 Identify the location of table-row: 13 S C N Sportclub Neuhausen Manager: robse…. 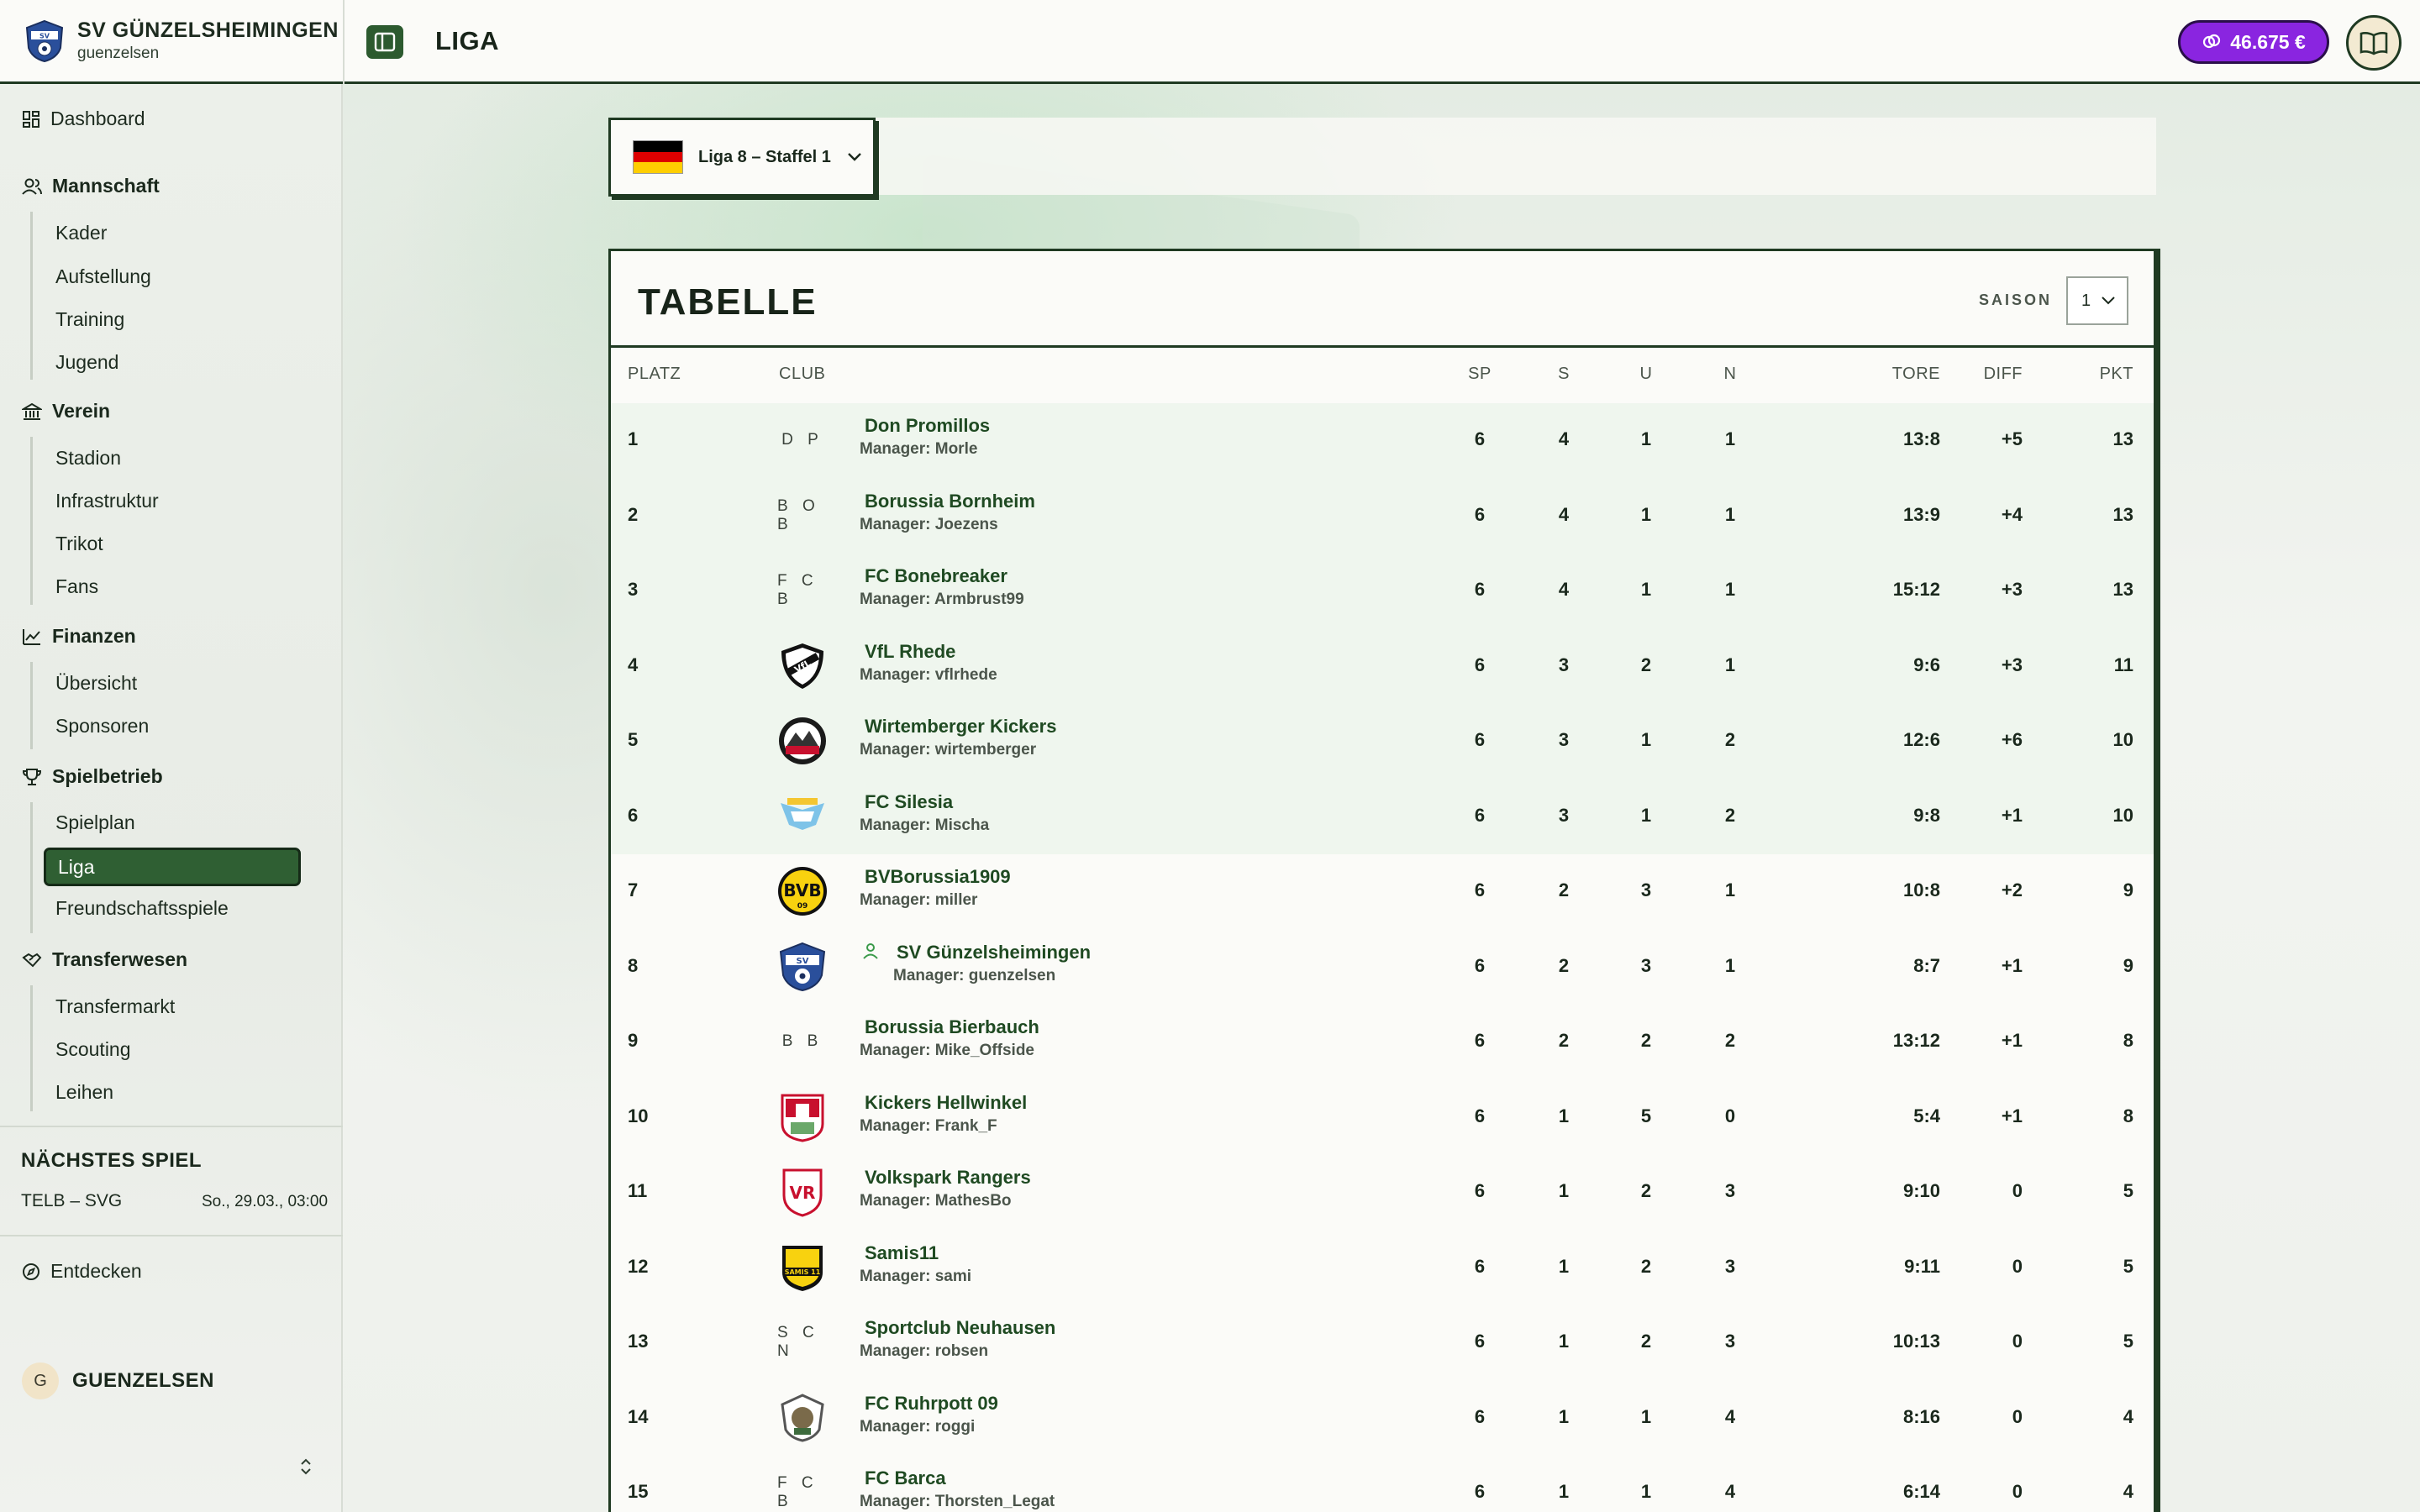
(1382, 1343).